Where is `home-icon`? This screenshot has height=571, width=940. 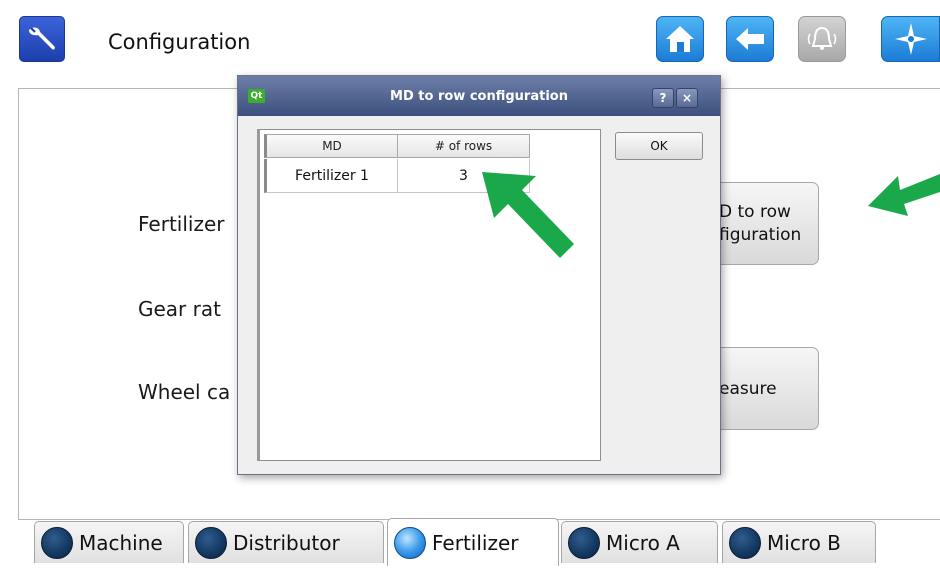 home-icon is located at coordinates (680, 39).